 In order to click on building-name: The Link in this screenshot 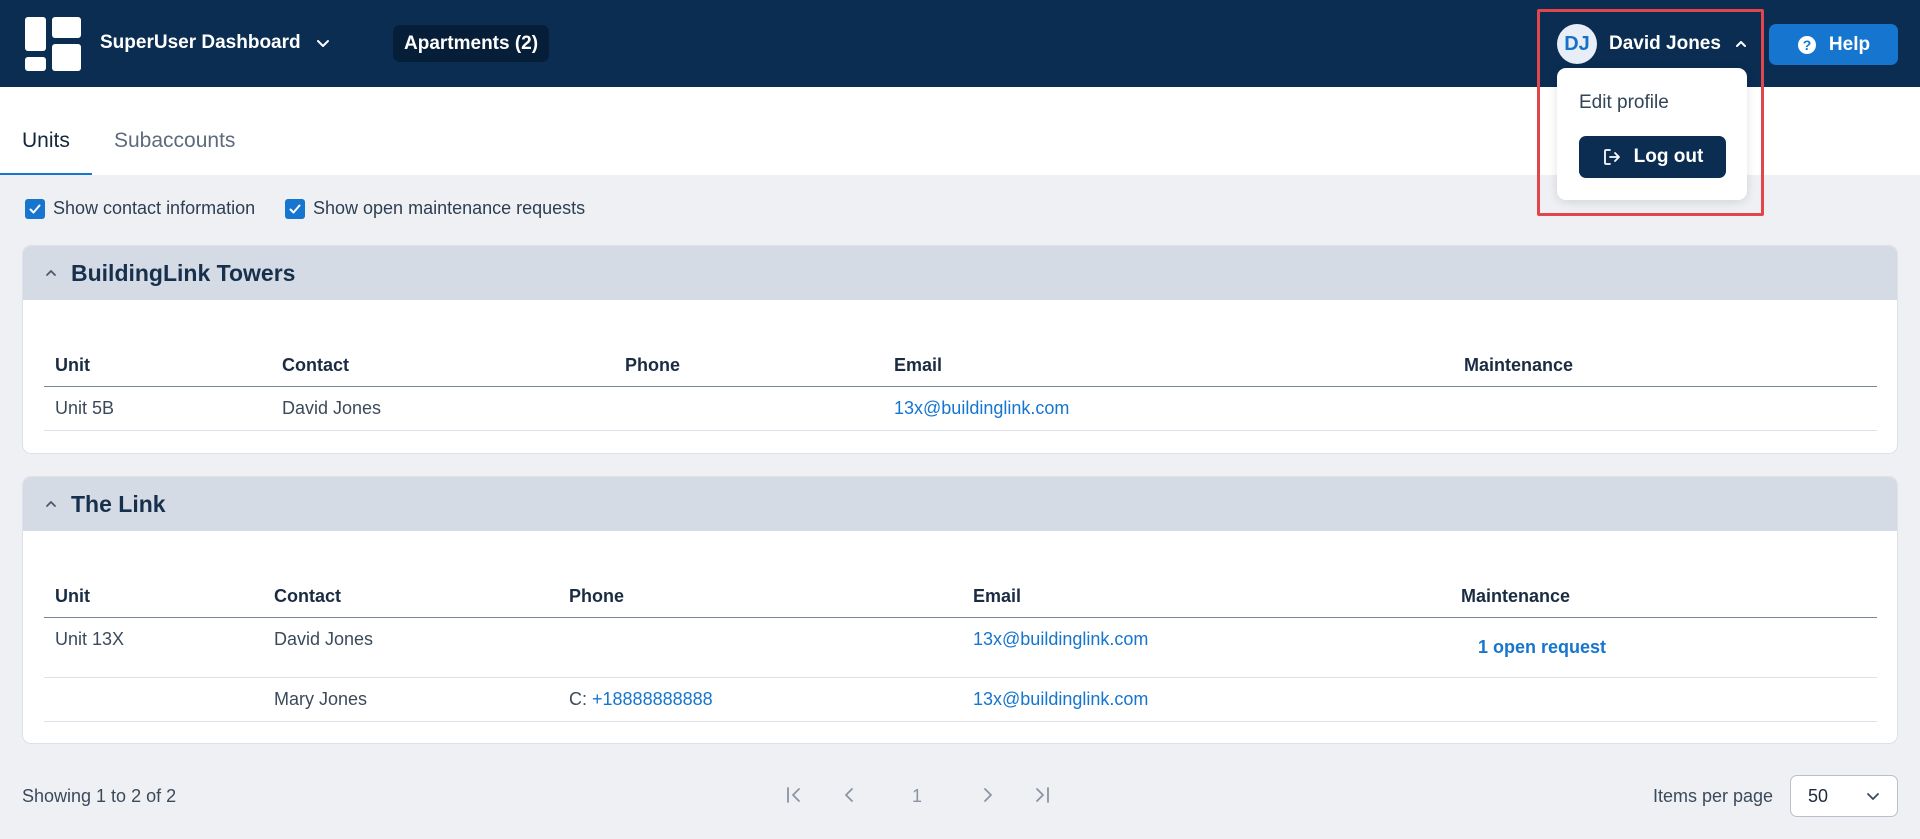, I will do `click(118, 503)`.